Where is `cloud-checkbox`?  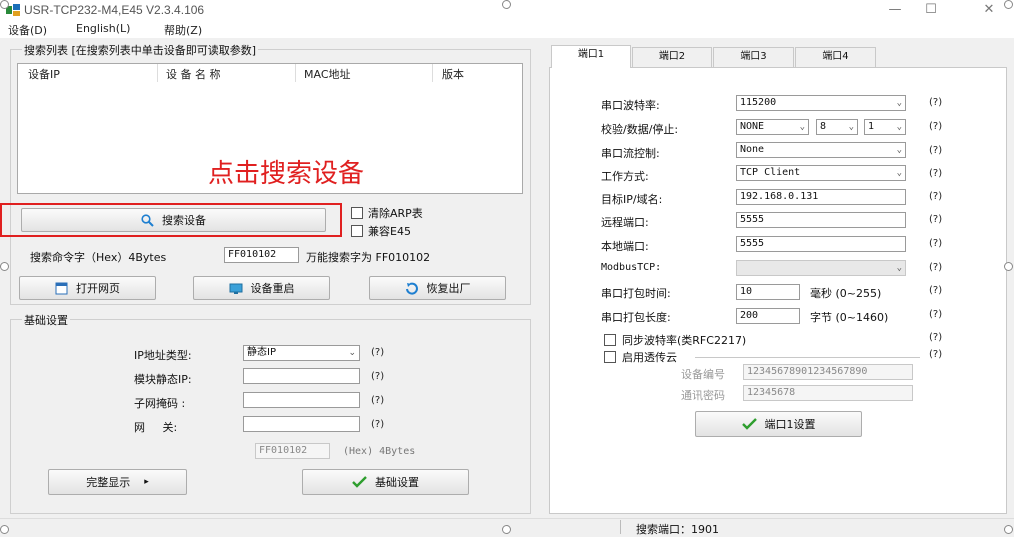
cloud-checkbox is located at coordinates (610, 357).